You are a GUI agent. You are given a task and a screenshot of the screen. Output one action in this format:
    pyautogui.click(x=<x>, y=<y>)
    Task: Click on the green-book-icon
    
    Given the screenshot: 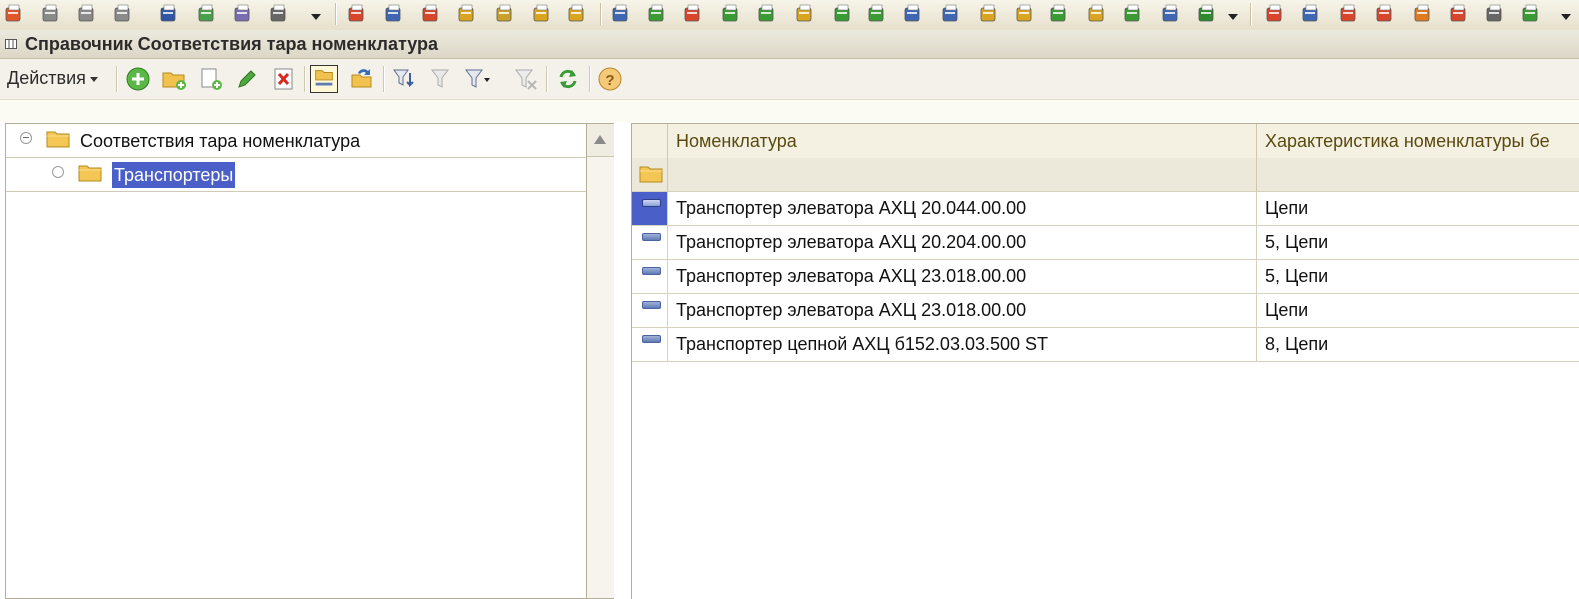 What is the action you would take?
    pyautogui.click(x=1207, y=13)
    